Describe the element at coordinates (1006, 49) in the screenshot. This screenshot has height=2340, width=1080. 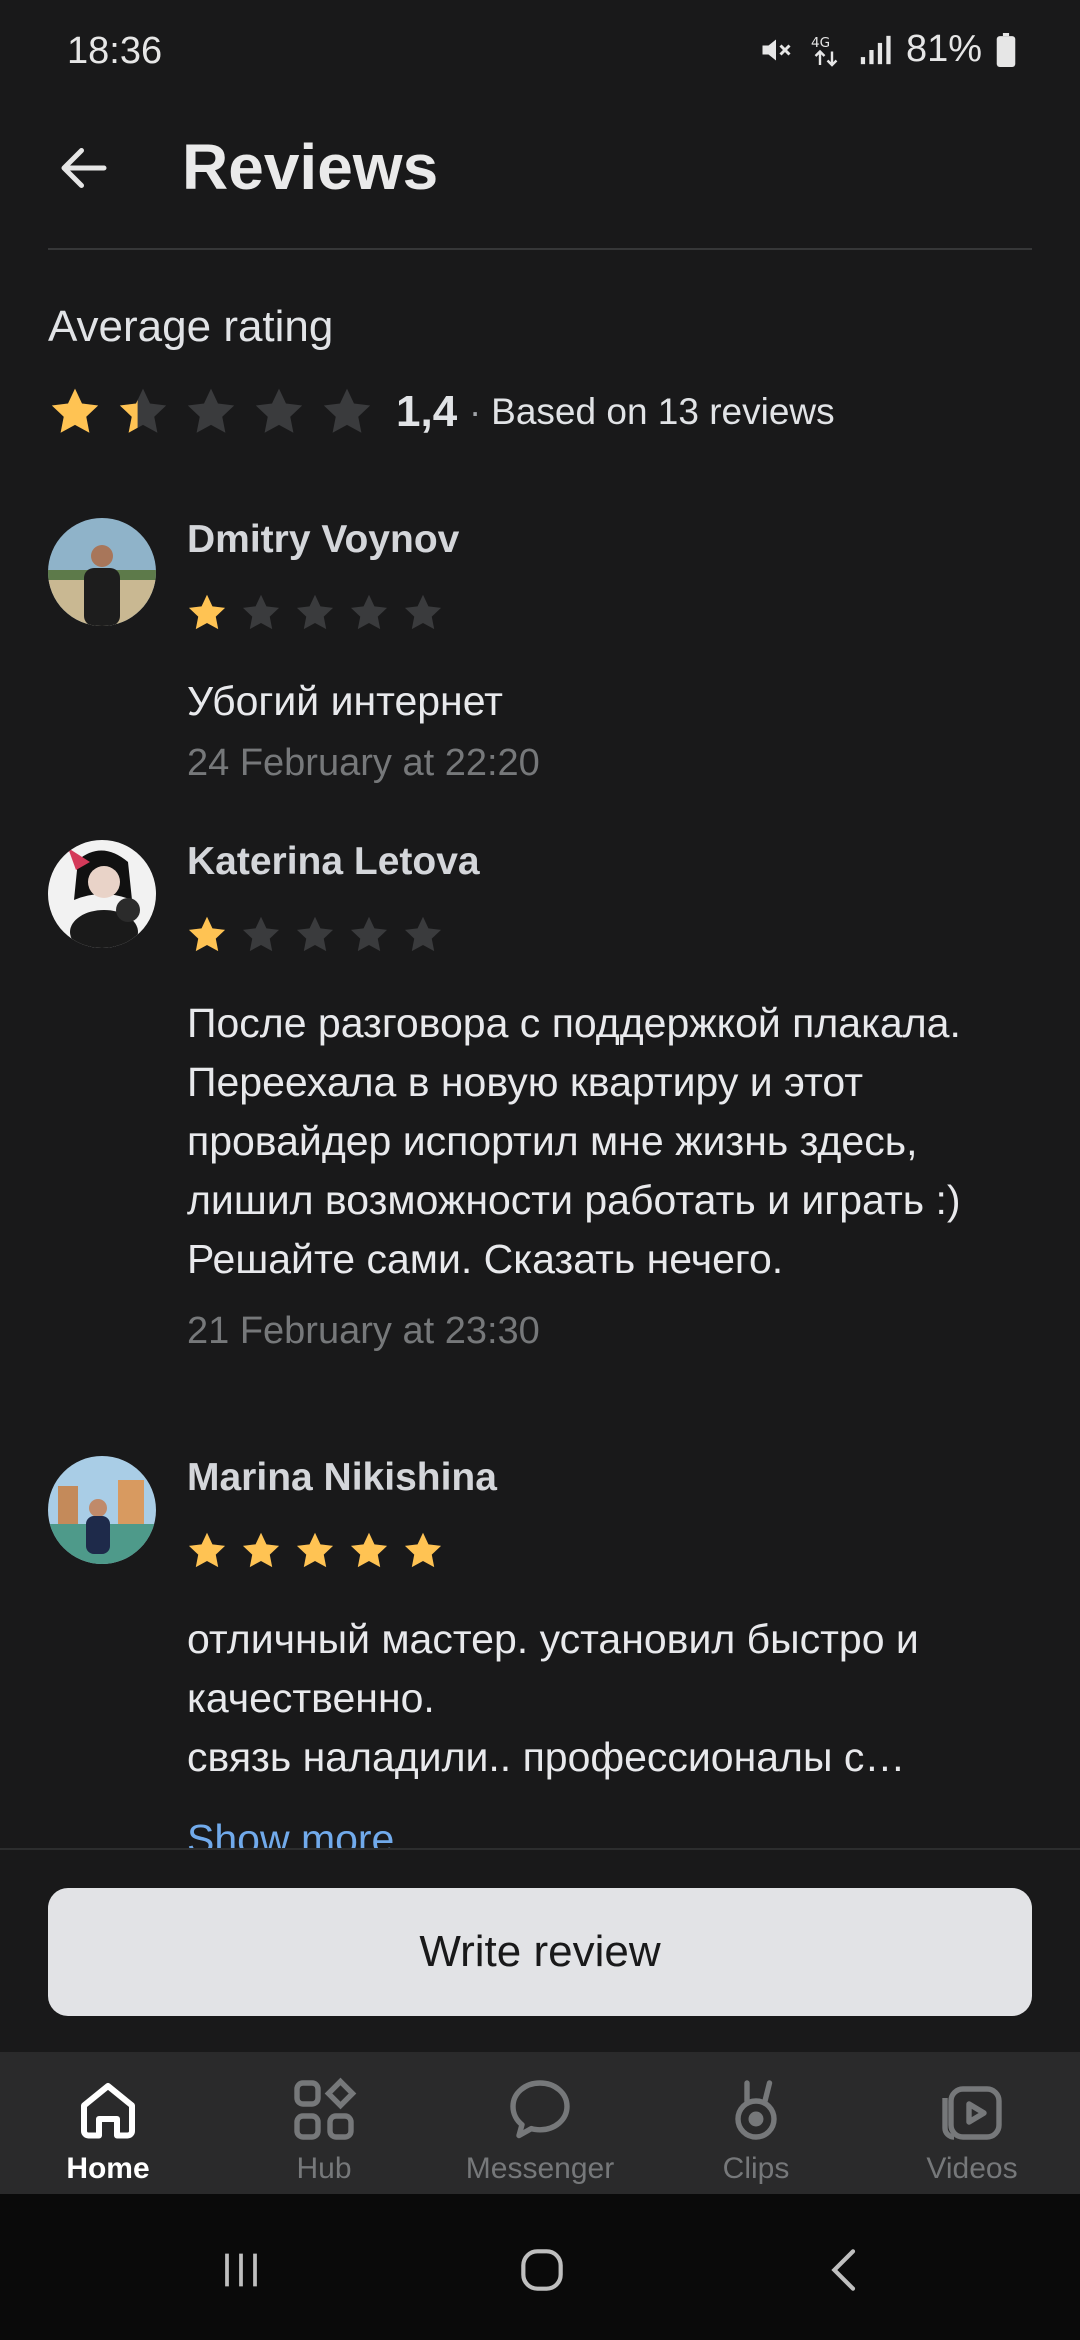
I see `battery-icon` at that location.